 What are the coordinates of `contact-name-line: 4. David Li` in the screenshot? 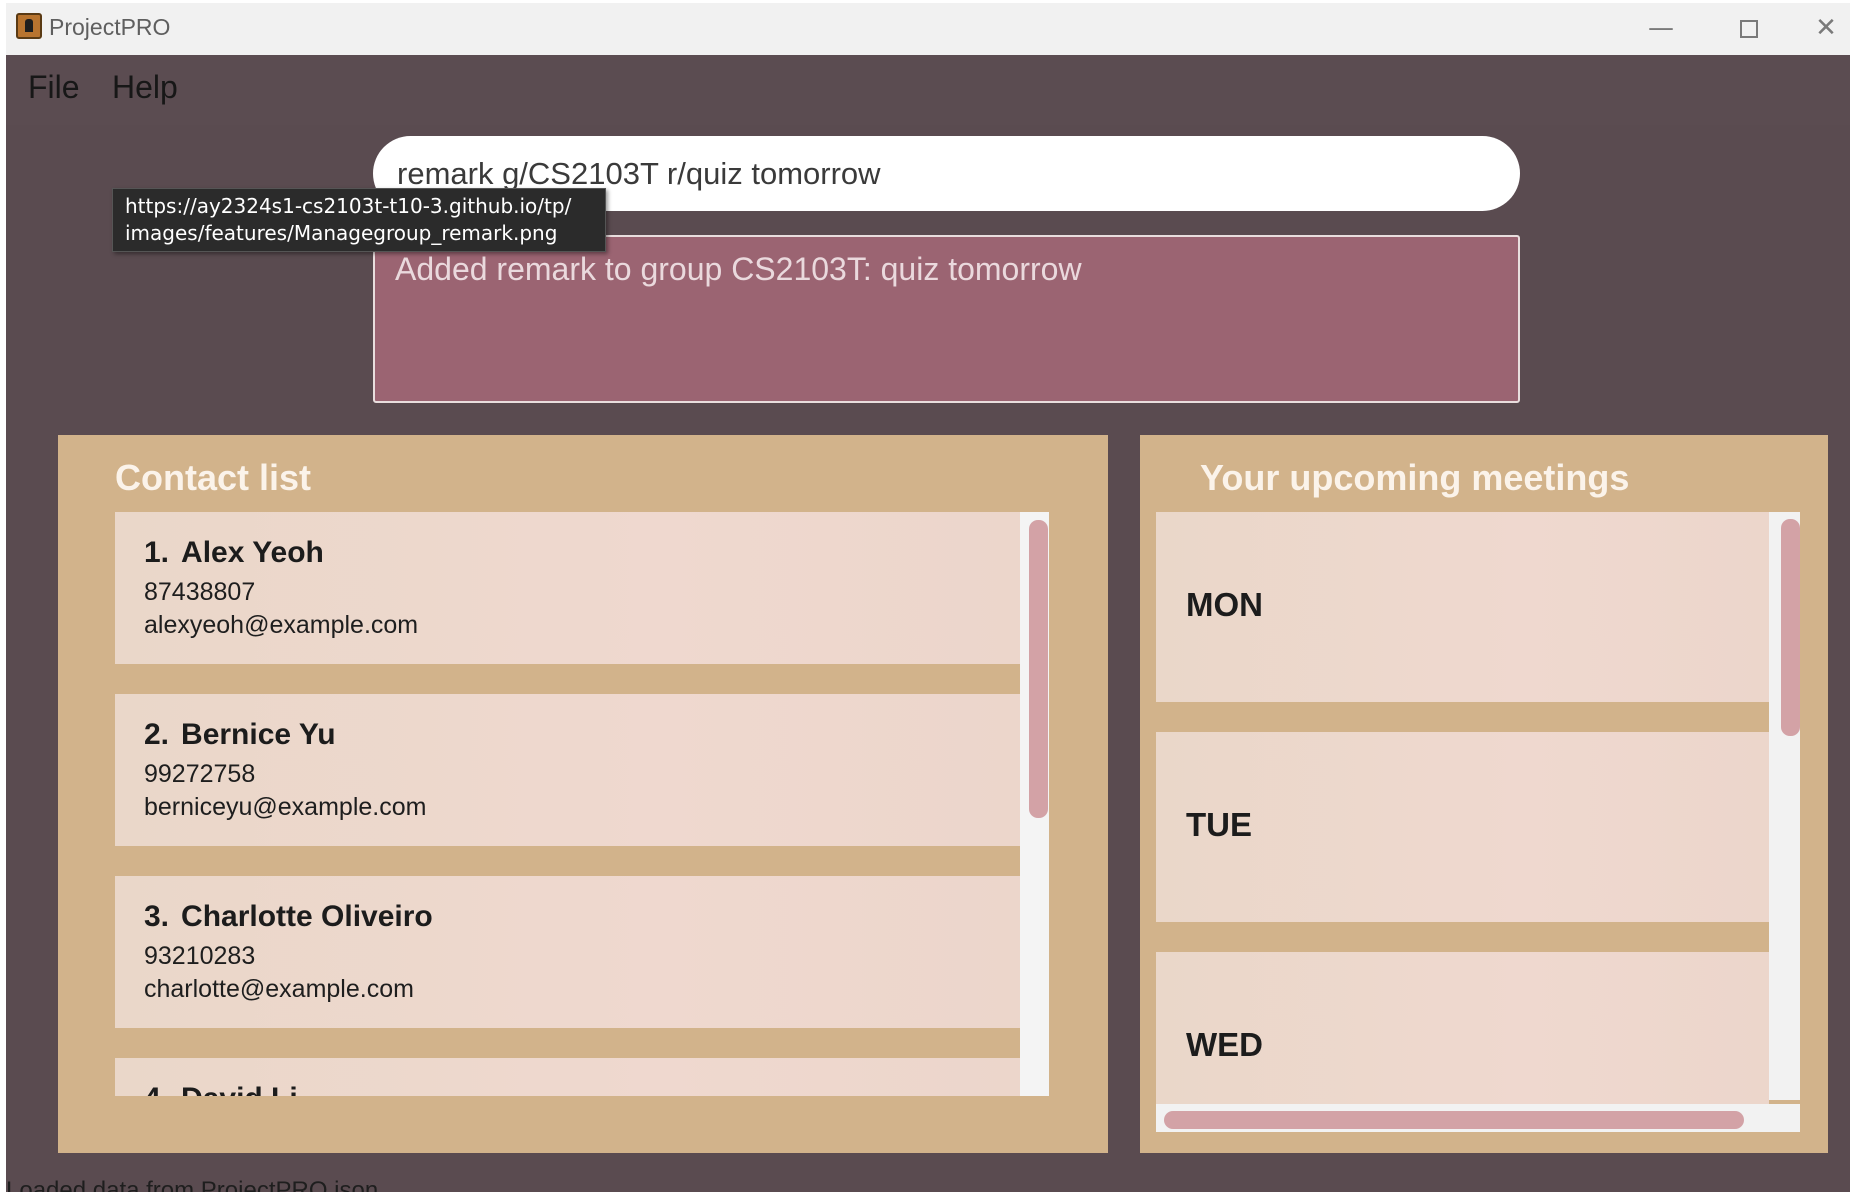 It's located at (582, 1089).